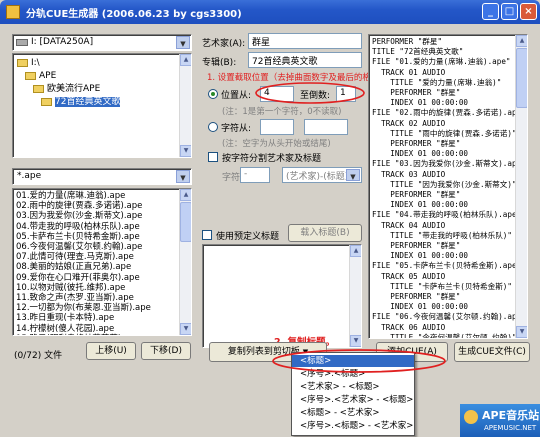  What do you see at coordinates (102, 247) in the screenshot?
I see `file-item: 06.今夜何温馨(艾尔顿.约翰).ape` at bounding box center [102, 247].